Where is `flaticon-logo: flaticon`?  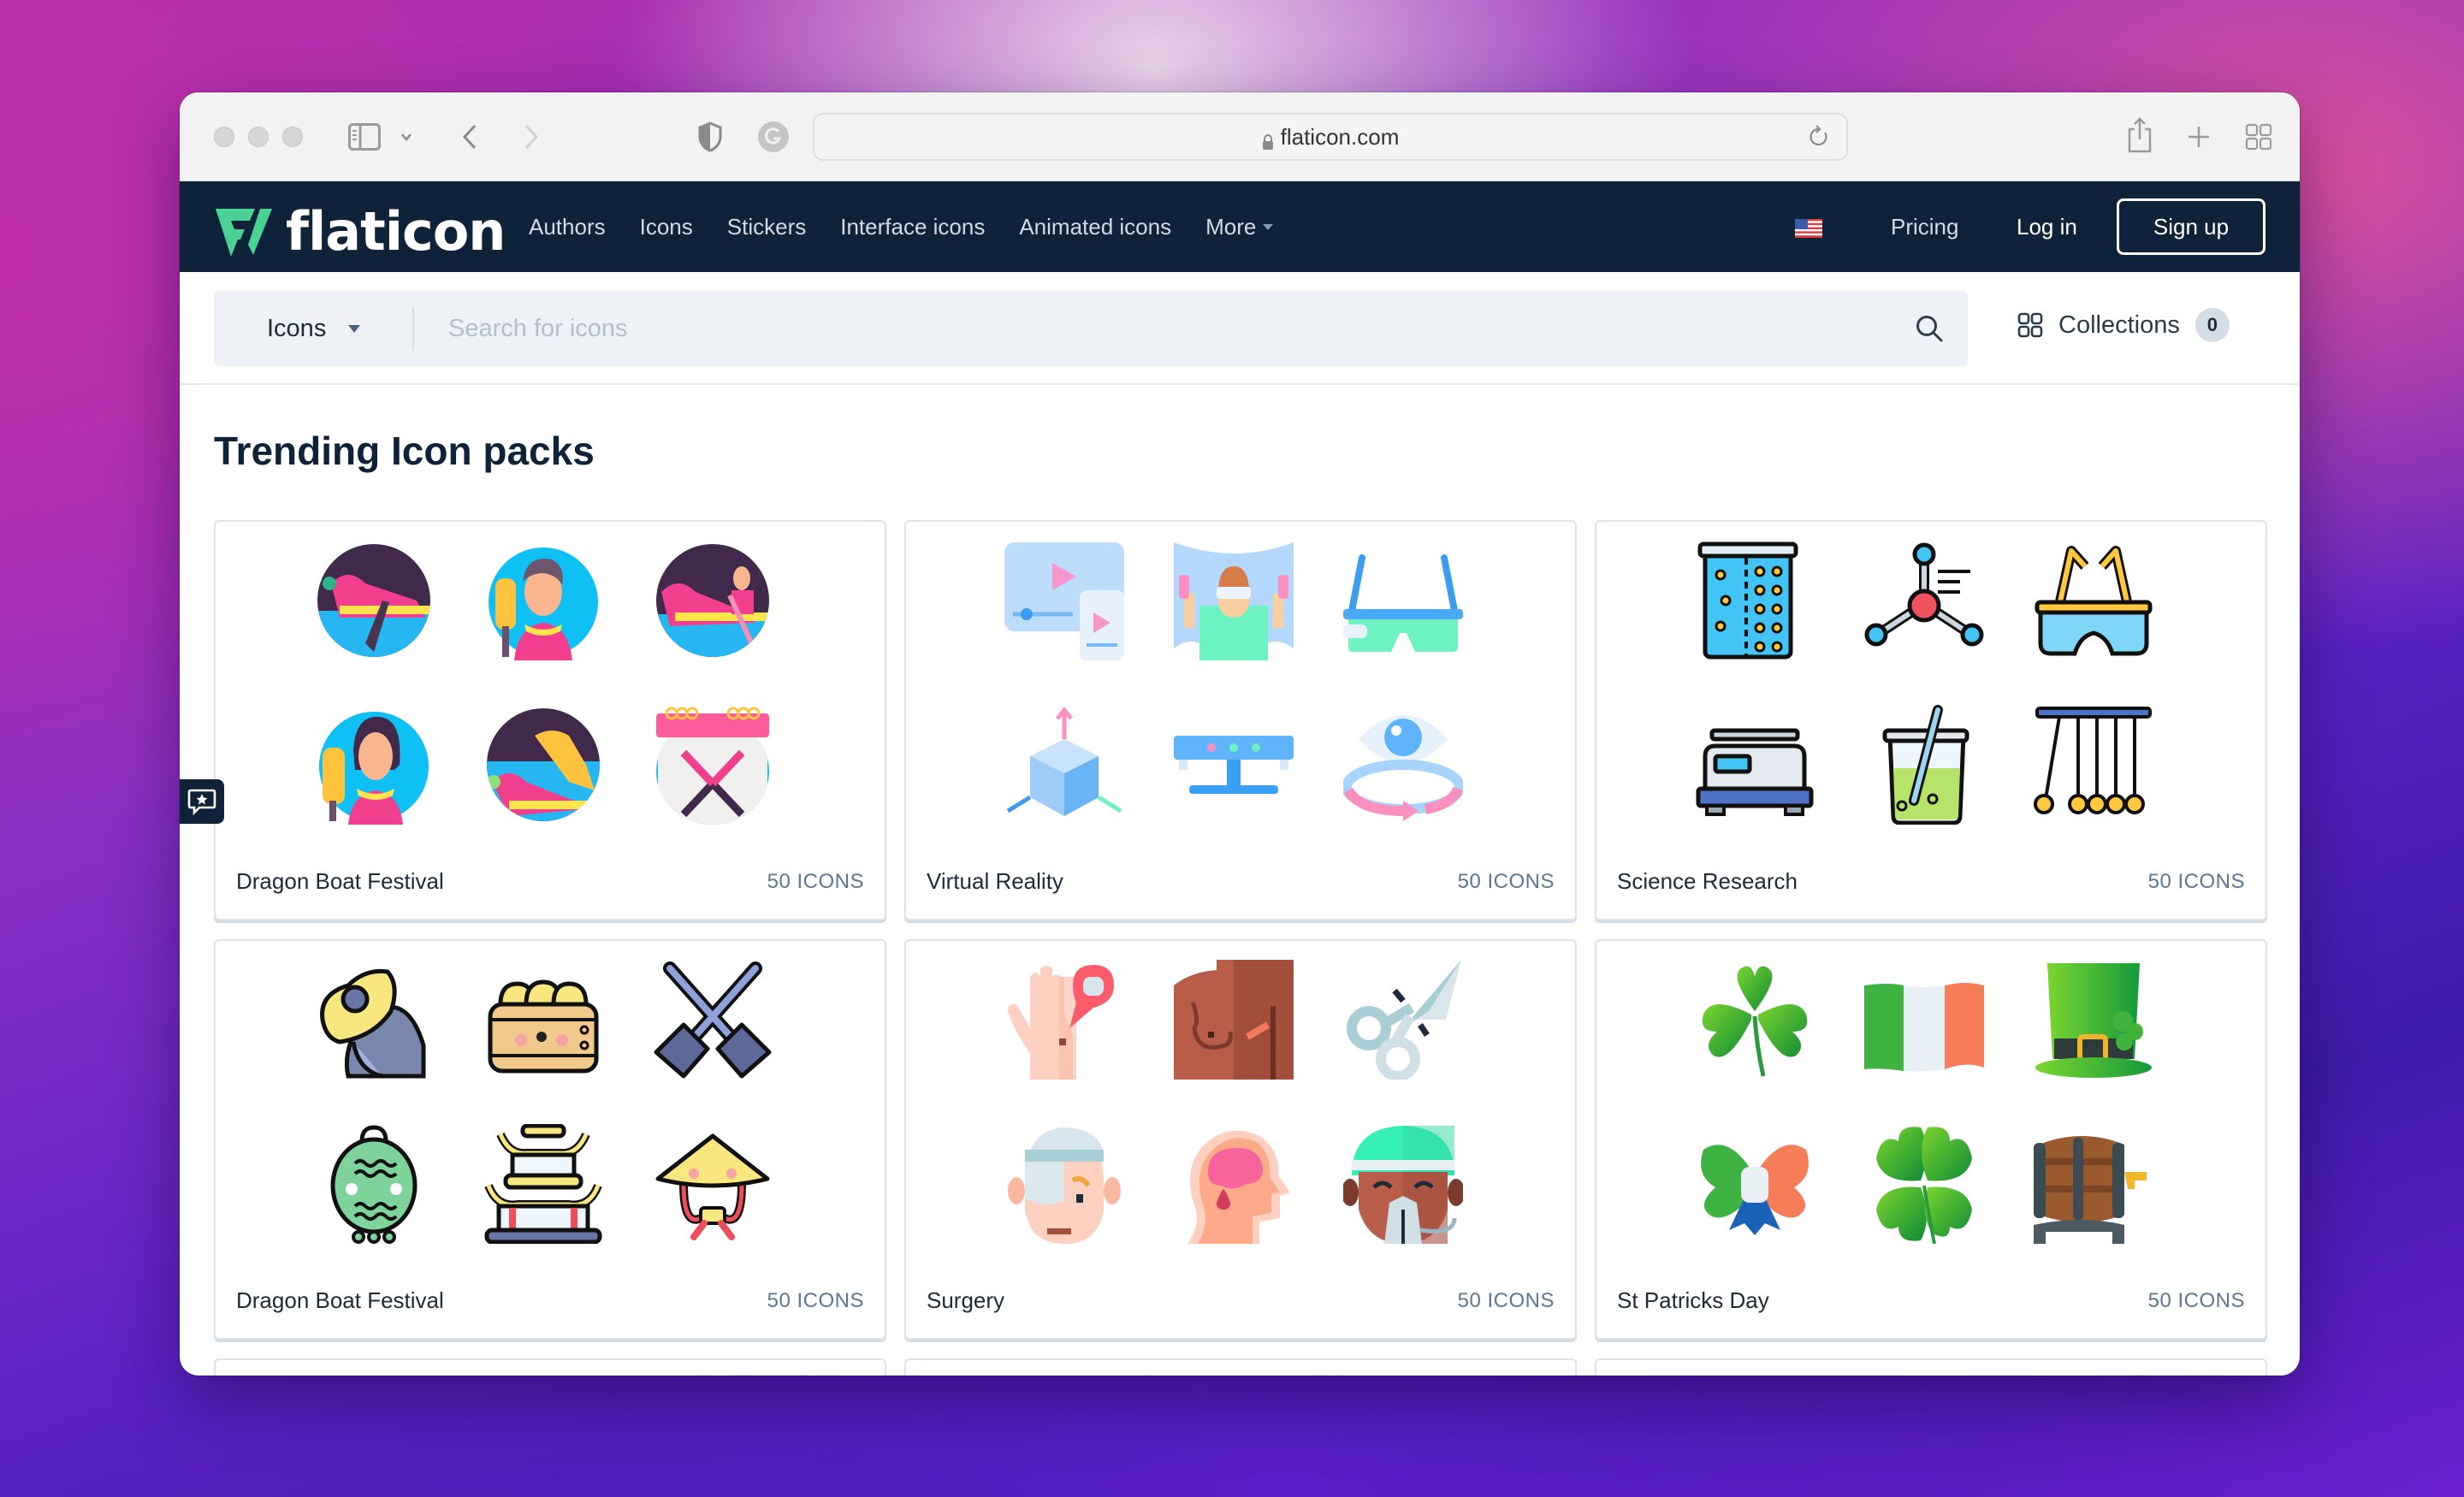
flaticon-logo: flaticon is located at coordinates (360, 231).